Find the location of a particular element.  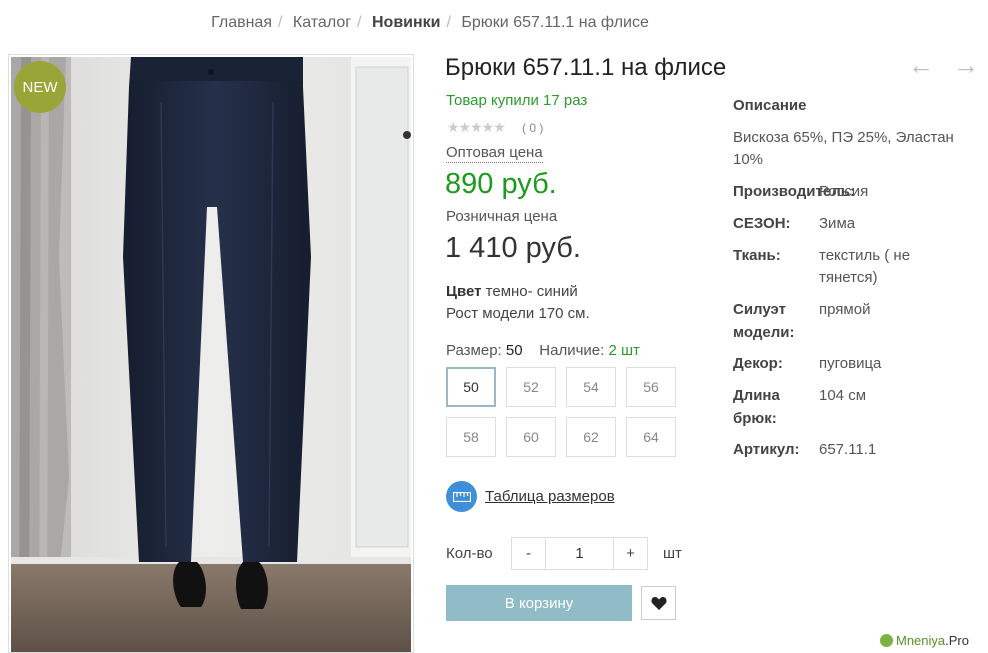

size-option: 58 is located at coordinates (471, 437).